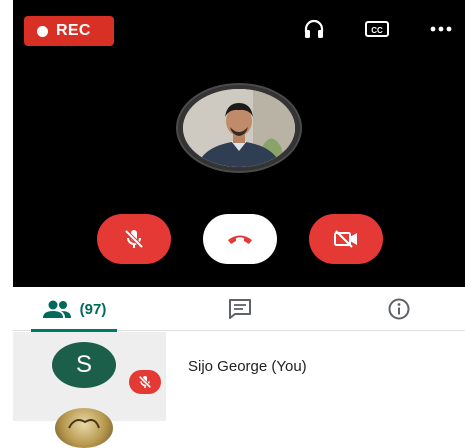 Image resolution: width=465 pixels, height=448 pixels. I want to click on next-participant-avatar, so click(84, 428).